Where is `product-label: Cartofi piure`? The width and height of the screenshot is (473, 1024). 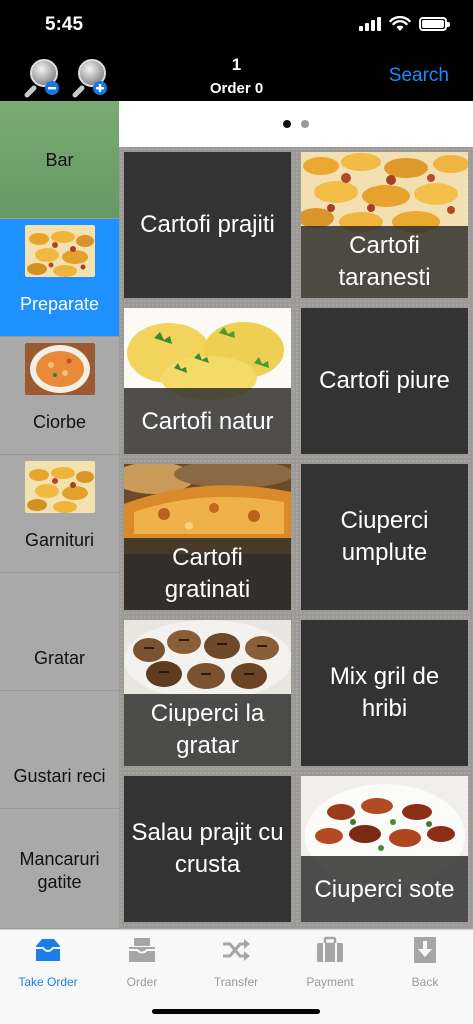
product-label: Cartofi piure is located at coordinates (384, 380).